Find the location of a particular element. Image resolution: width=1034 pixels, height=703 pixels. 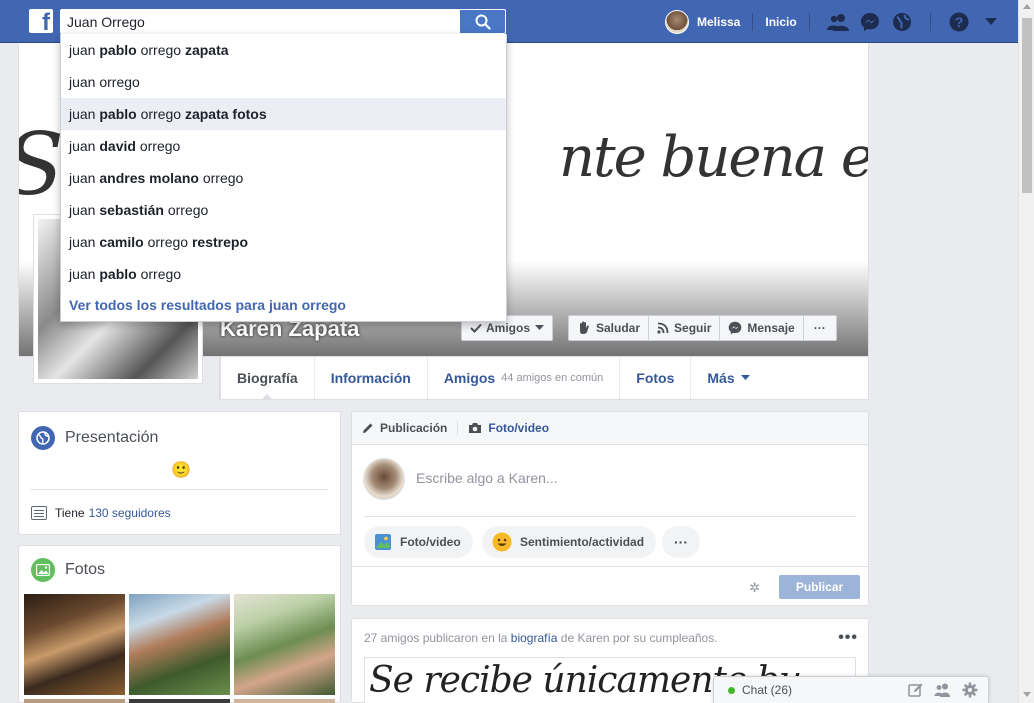

mutual-friends-count: 44 amigos en común is located at coordinates (552, 378).